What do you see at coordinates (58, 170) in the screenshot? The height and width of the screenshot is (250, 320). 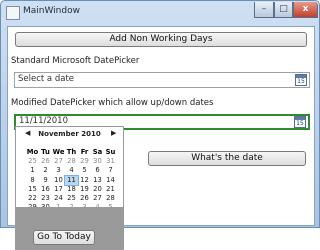 I see `calendar-day: 3` at bounding box center [58, 170].